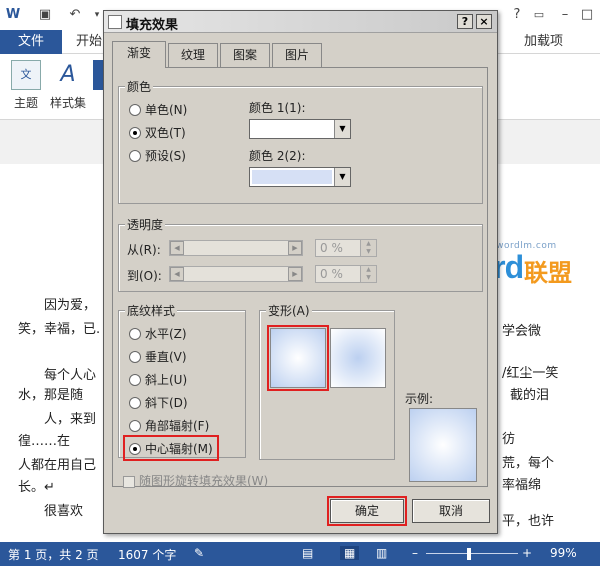 Image resolution: width=600 pixels, height=566 pixels. Describe the element at coordinates (331, 248) in the screenshot. I see `from-value: 0 %` at that location.